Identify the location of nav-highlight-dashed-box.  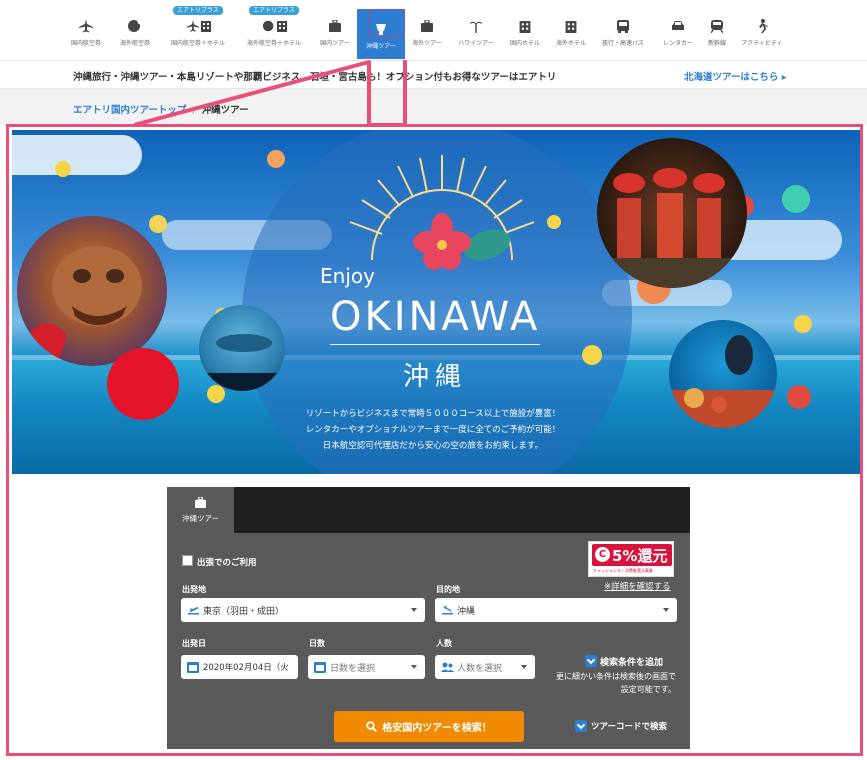
(387, 23).